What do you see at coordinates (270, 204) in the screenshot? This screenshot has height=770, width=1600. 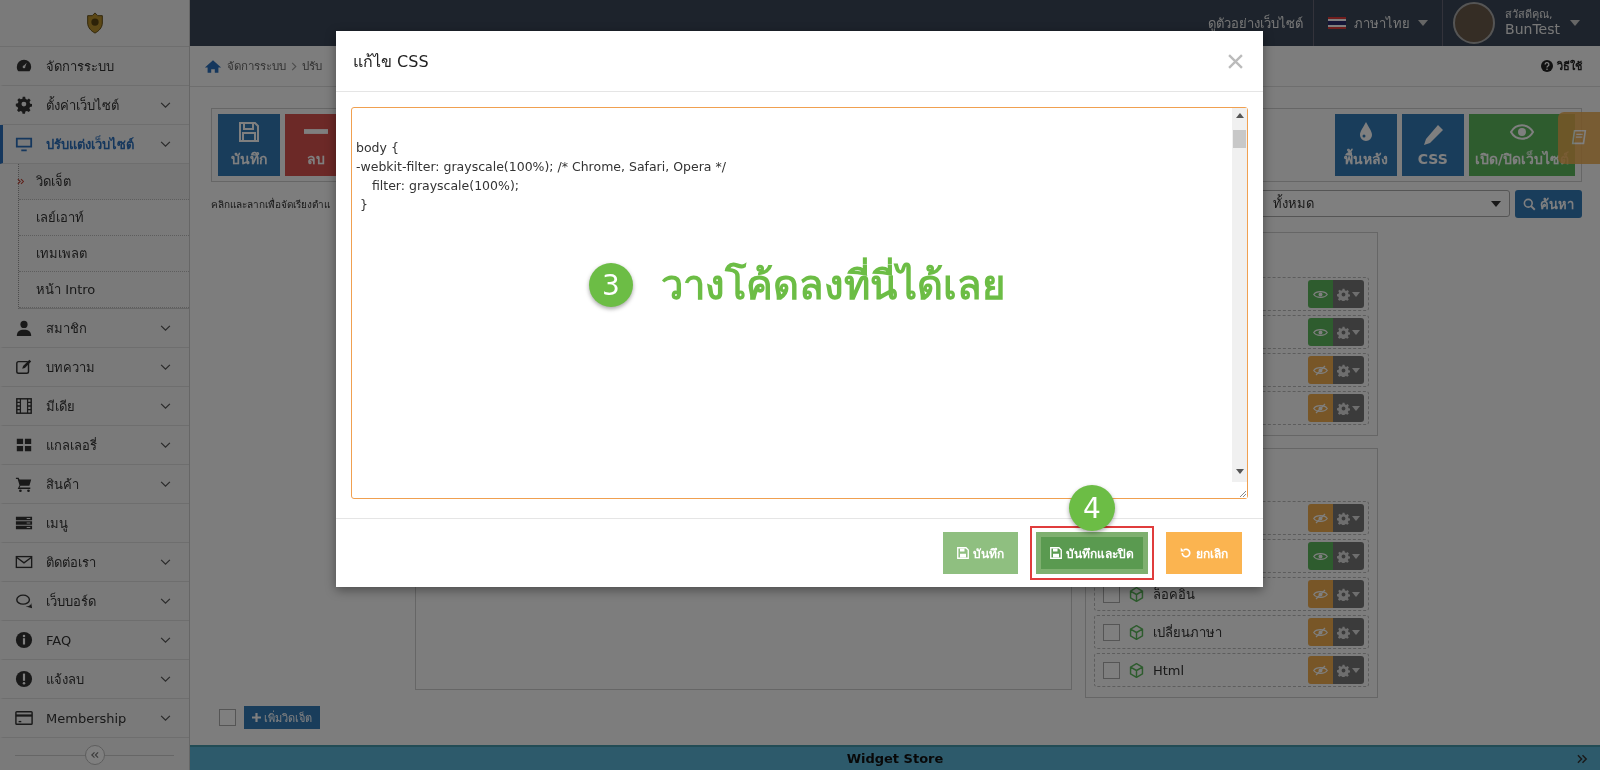 I see `hint-text: คลิกและลากเพื่อจัดเรียงตำแ` at bounding box center [270, 204].